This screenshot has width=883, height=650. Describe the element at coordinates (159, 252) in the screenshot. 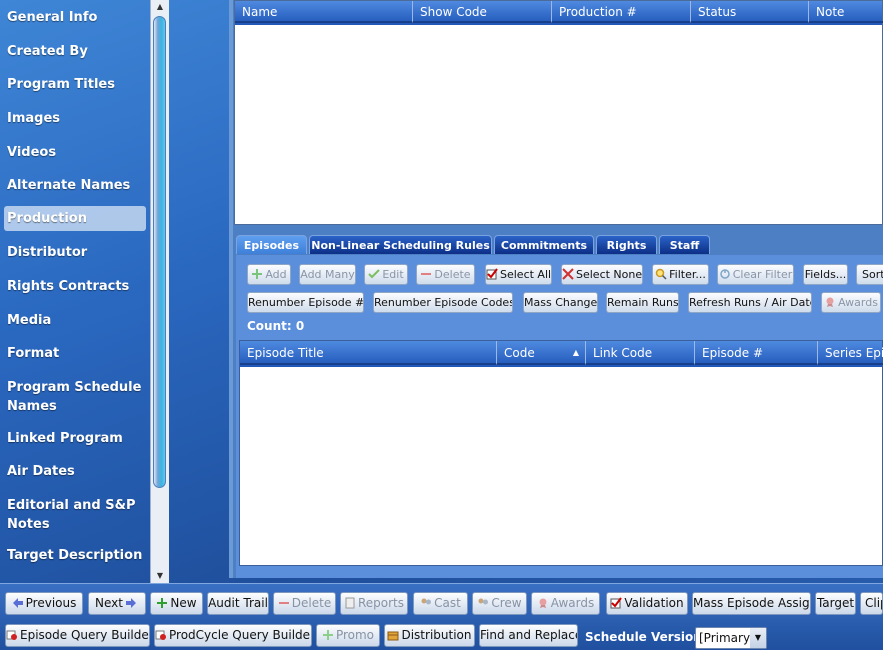

I see `scrollbar-thumb` at that location.